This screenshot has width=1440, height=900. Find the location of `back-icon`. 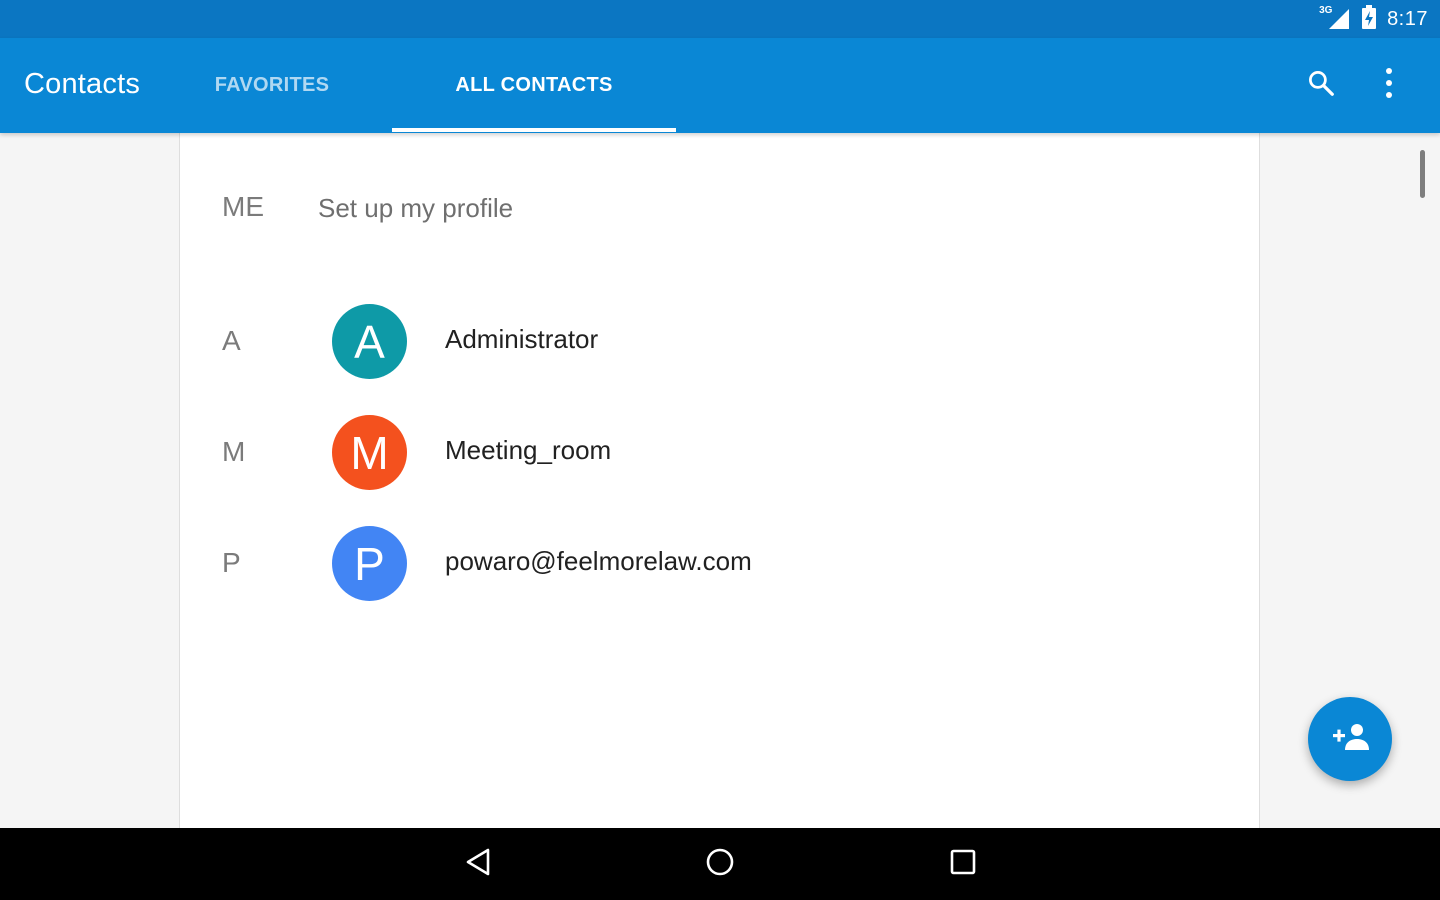

back-icon is located at coordinates (478, 864).